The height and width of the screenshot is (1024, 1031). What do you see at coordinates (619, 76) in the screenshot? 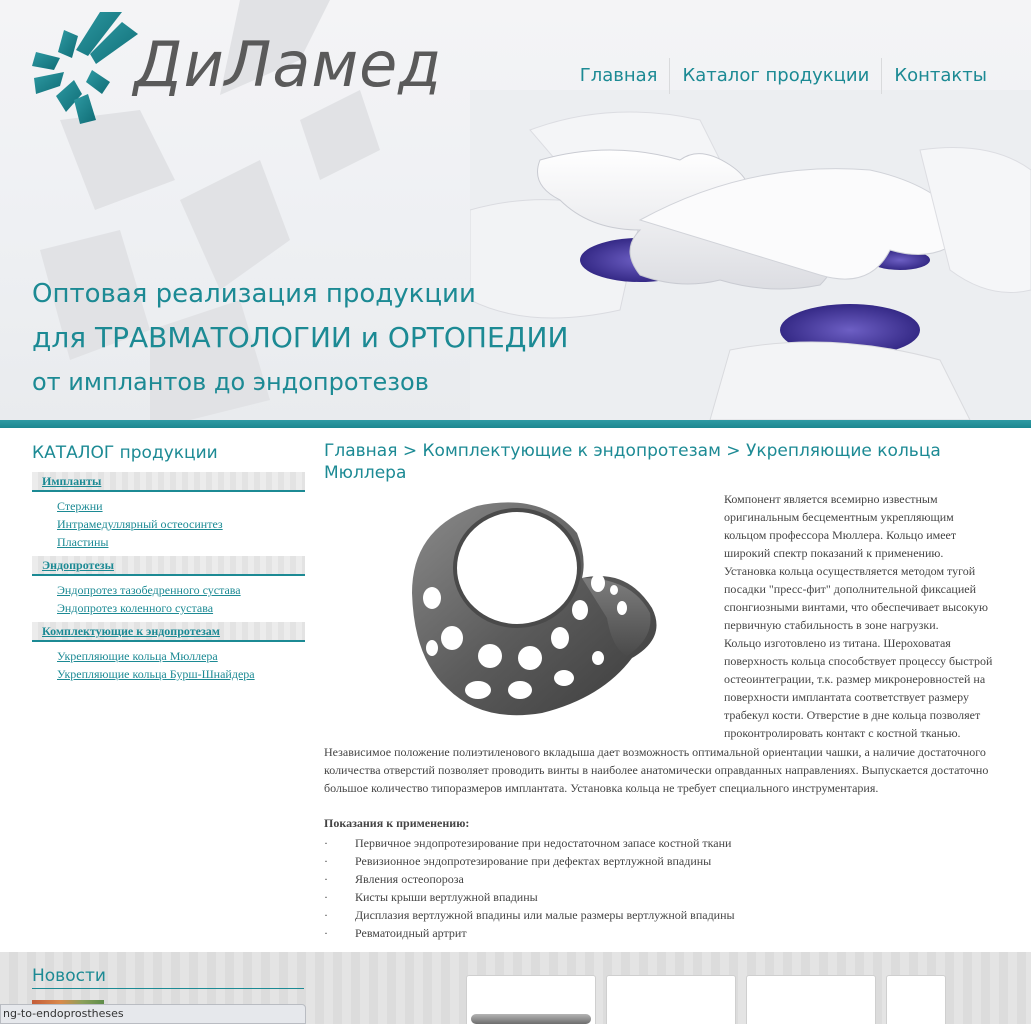
I see `nav-link-home: Главная` at bounding box center [619, 76].